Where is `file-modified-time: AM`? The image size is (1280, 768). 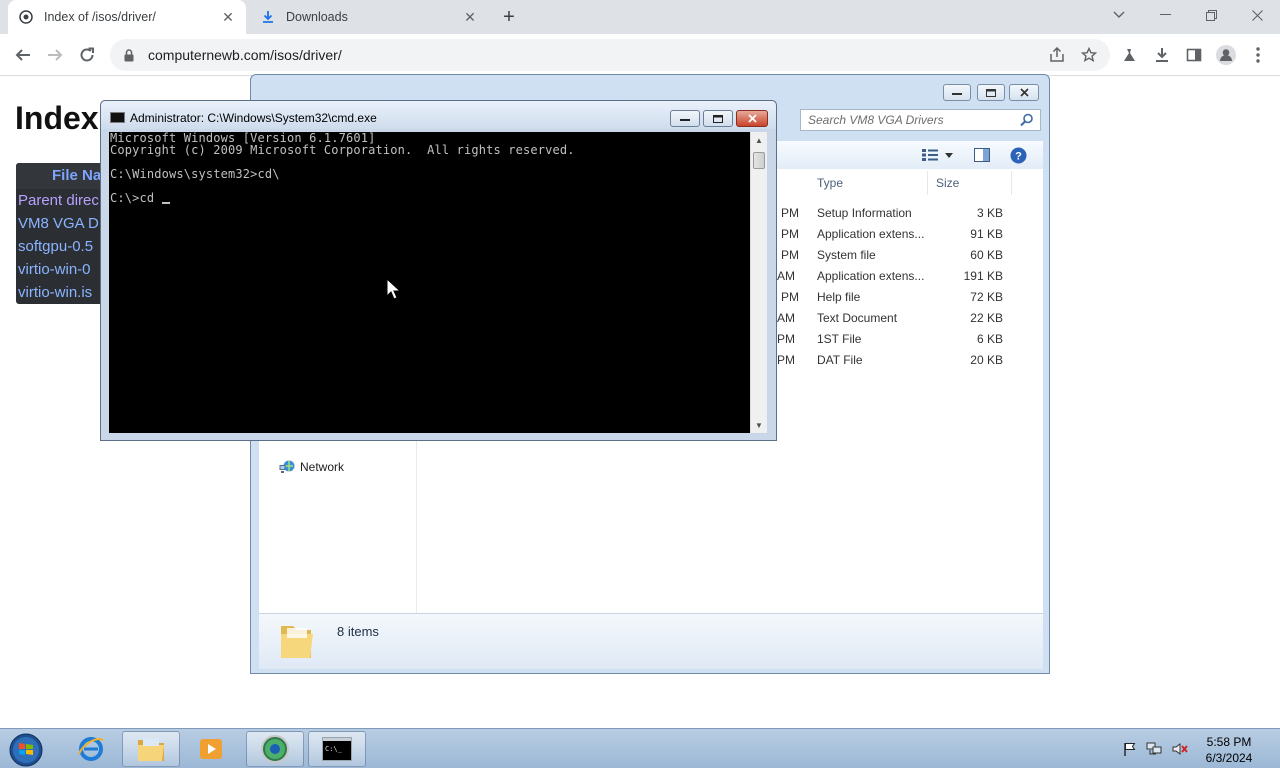
file-modified-time: AM is located at coordinates (786, 276).